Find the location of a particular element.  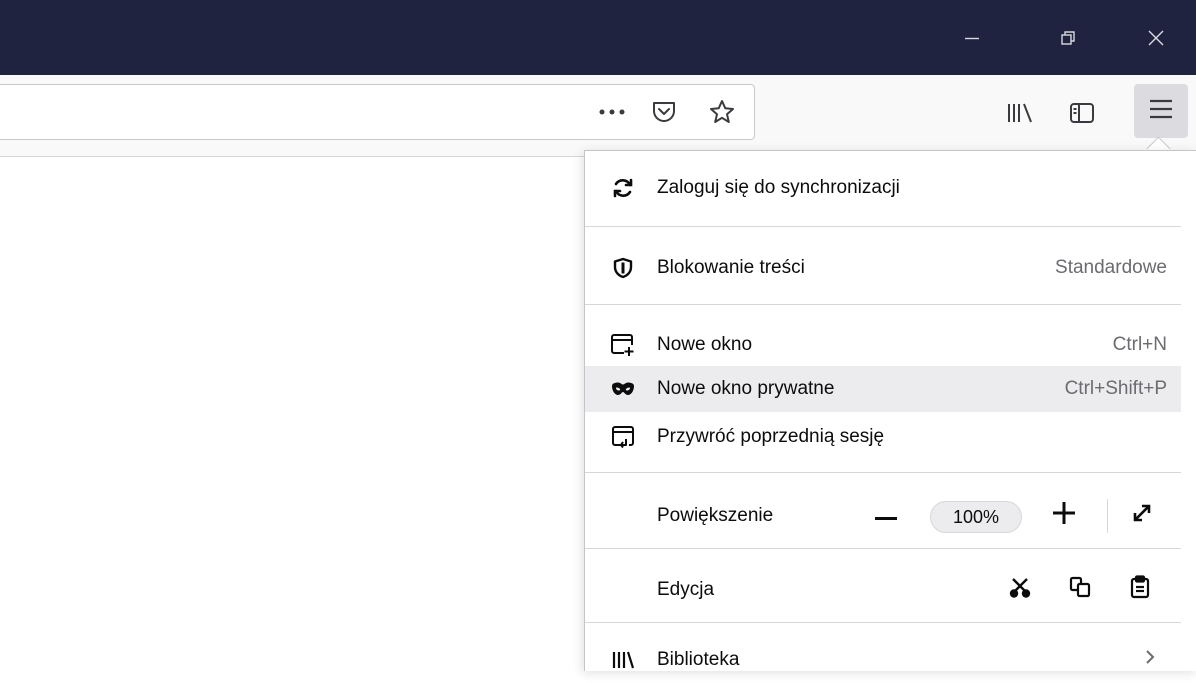

sync-label: Zaloguj się do synchronizacji is located at coordinates (778, 187).